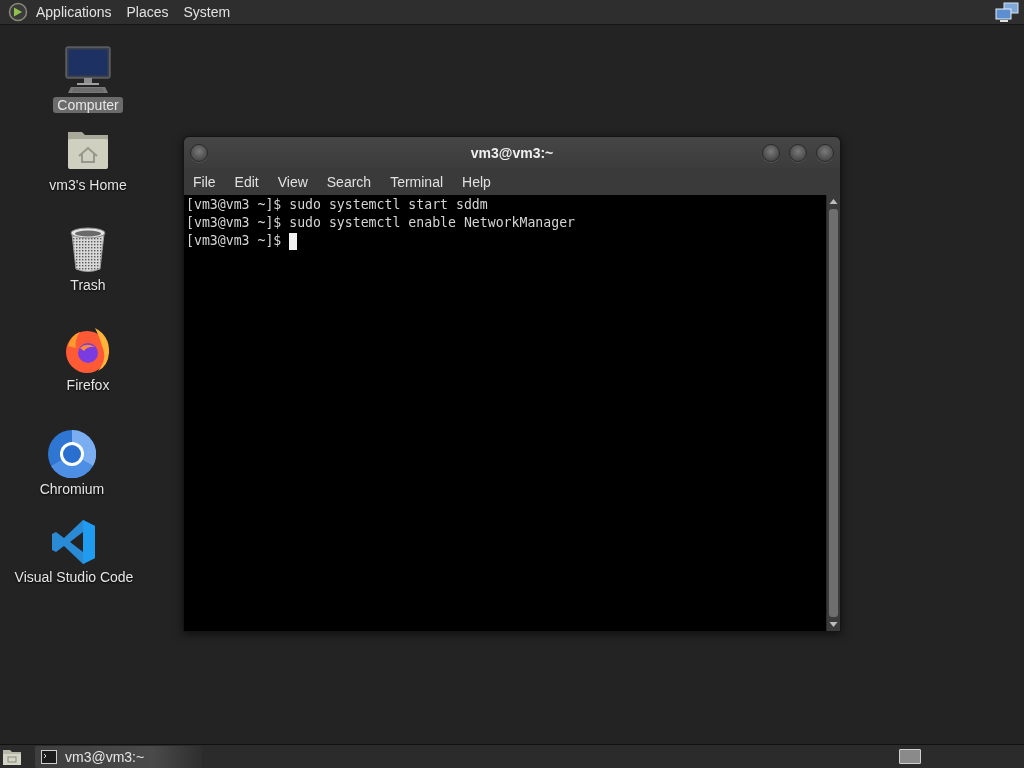 The width and height of the screenshot is (1024, 768). I want to click on chromium-icon, so click(72, 454).